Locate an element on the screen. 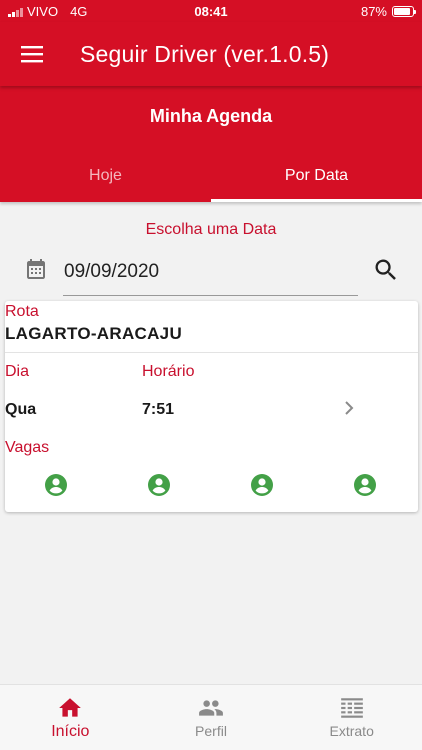 This screenshot has width=422, height=750. dia-value: Qua is located at coordinates (21, 409).